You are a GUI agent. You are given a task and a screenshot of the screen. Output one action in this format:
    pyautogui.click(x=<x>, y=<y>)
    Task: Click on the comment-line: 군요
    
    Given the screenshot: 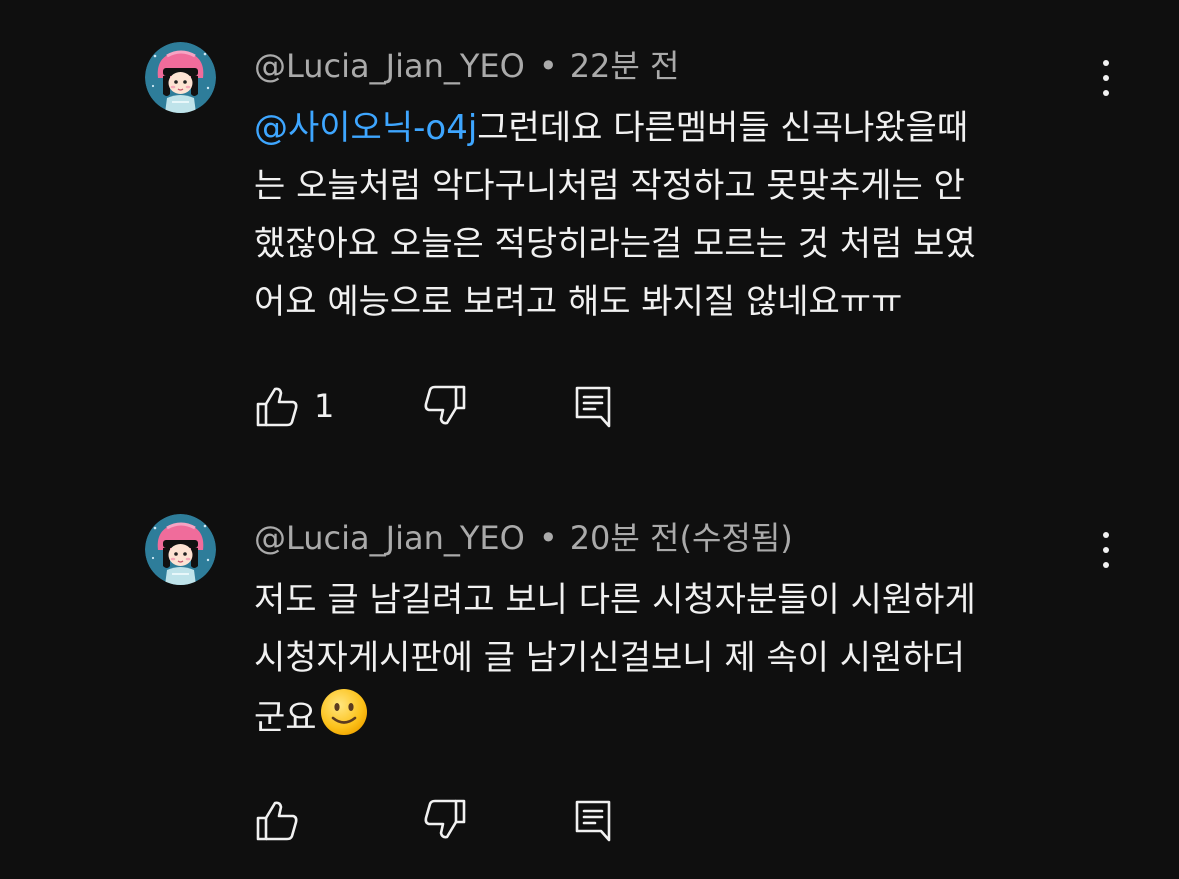 What is the action you would take?
    pyautogui.click(x=679, y=721)
    